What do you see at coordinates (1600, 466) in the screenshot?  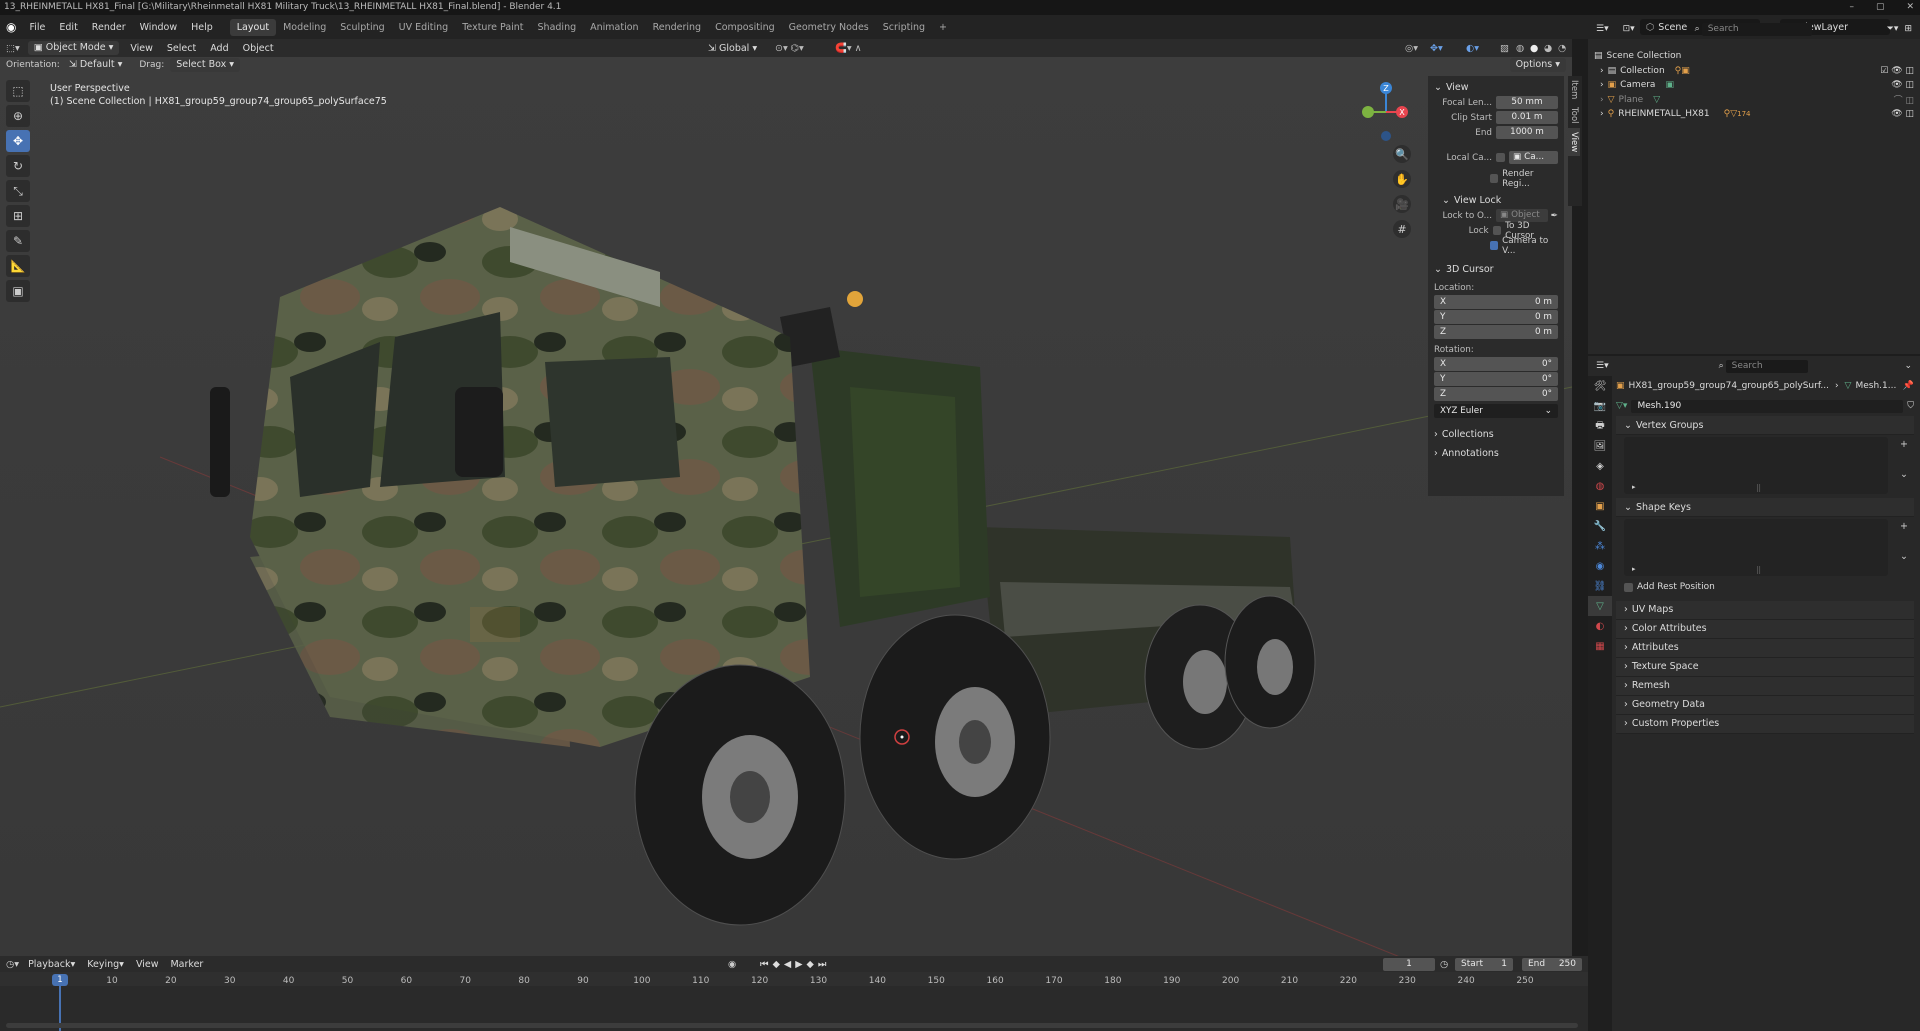 I see `scene-tab-icon: ◈` at bounding box center [1600, 466].